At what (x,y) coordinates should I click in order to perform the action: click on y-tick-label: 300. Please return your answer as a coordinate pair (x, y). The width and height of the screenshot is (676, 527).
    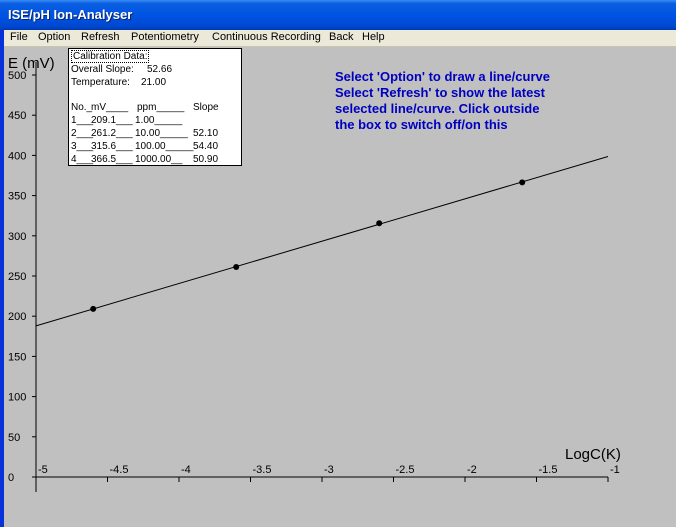
    Looking at the image, I should click on (17, 237).